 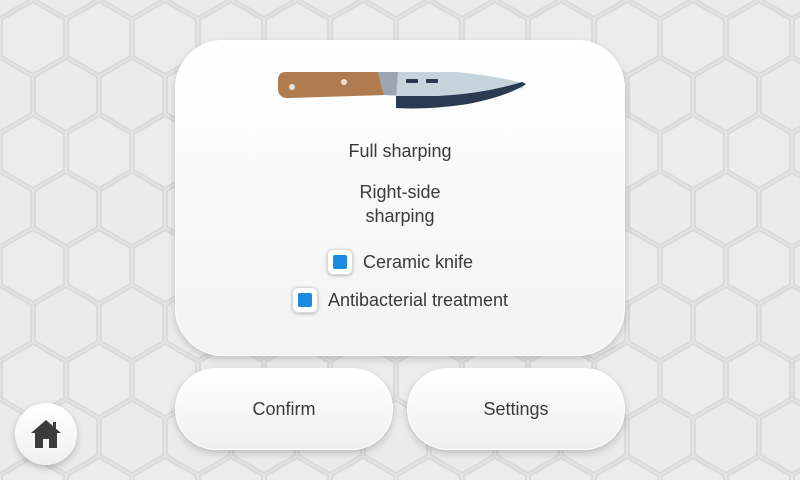 I want to click on home-button, so click(x=46, y=434).